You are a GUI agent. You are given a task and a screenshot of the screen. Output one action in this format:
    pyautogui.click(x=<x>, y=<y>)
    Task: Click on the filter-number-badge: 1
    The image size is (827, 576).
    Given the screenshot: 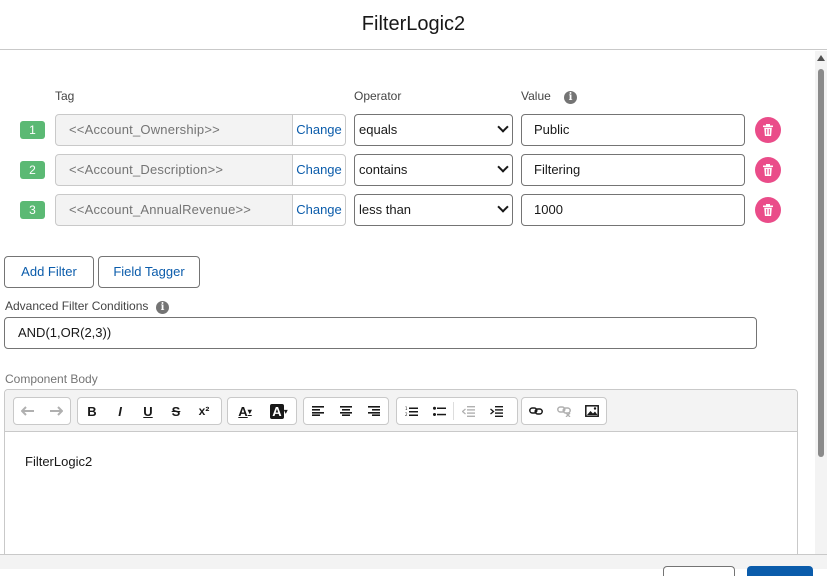 What is the action you would take?
    pyautogui.click(x=32, y=130)
    